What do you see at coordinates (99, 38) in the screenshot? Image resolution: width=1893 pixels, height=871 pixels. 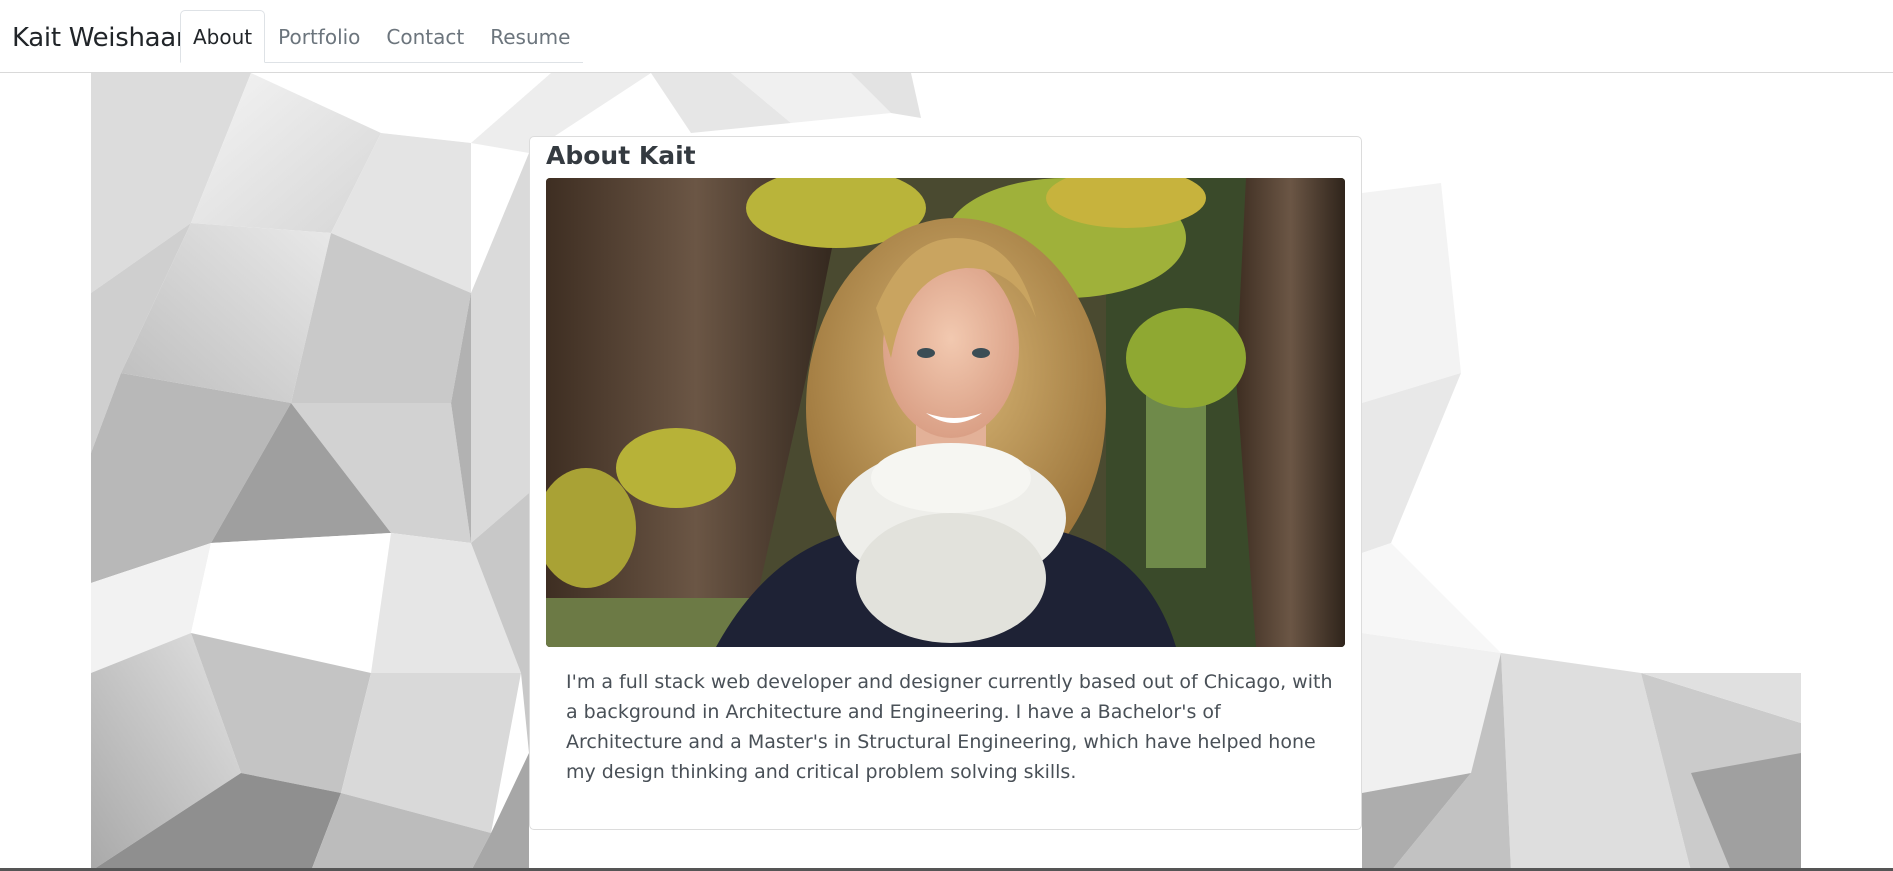 I see `brand-name: Kait Weishaar` at bounding box center [99, 38].